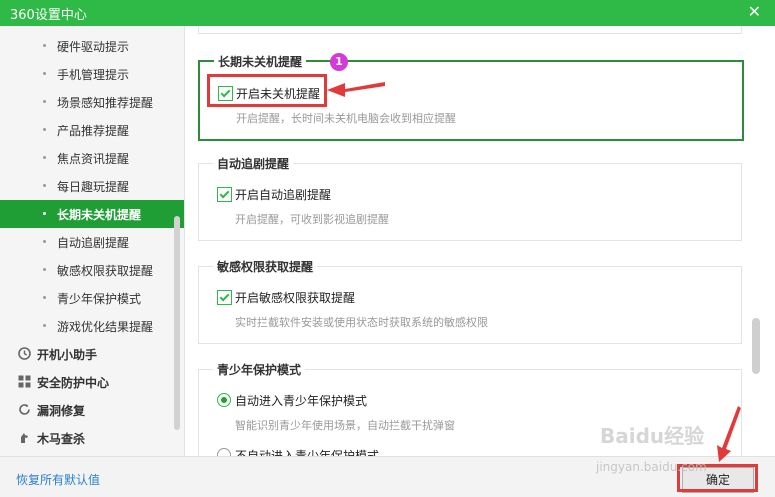 The image size is (775, 497). Describe the element at coordinates (92, 186) in the screenshot. I see `sidebar-item-daily-fun: 每日趣玩提醒` at that location.